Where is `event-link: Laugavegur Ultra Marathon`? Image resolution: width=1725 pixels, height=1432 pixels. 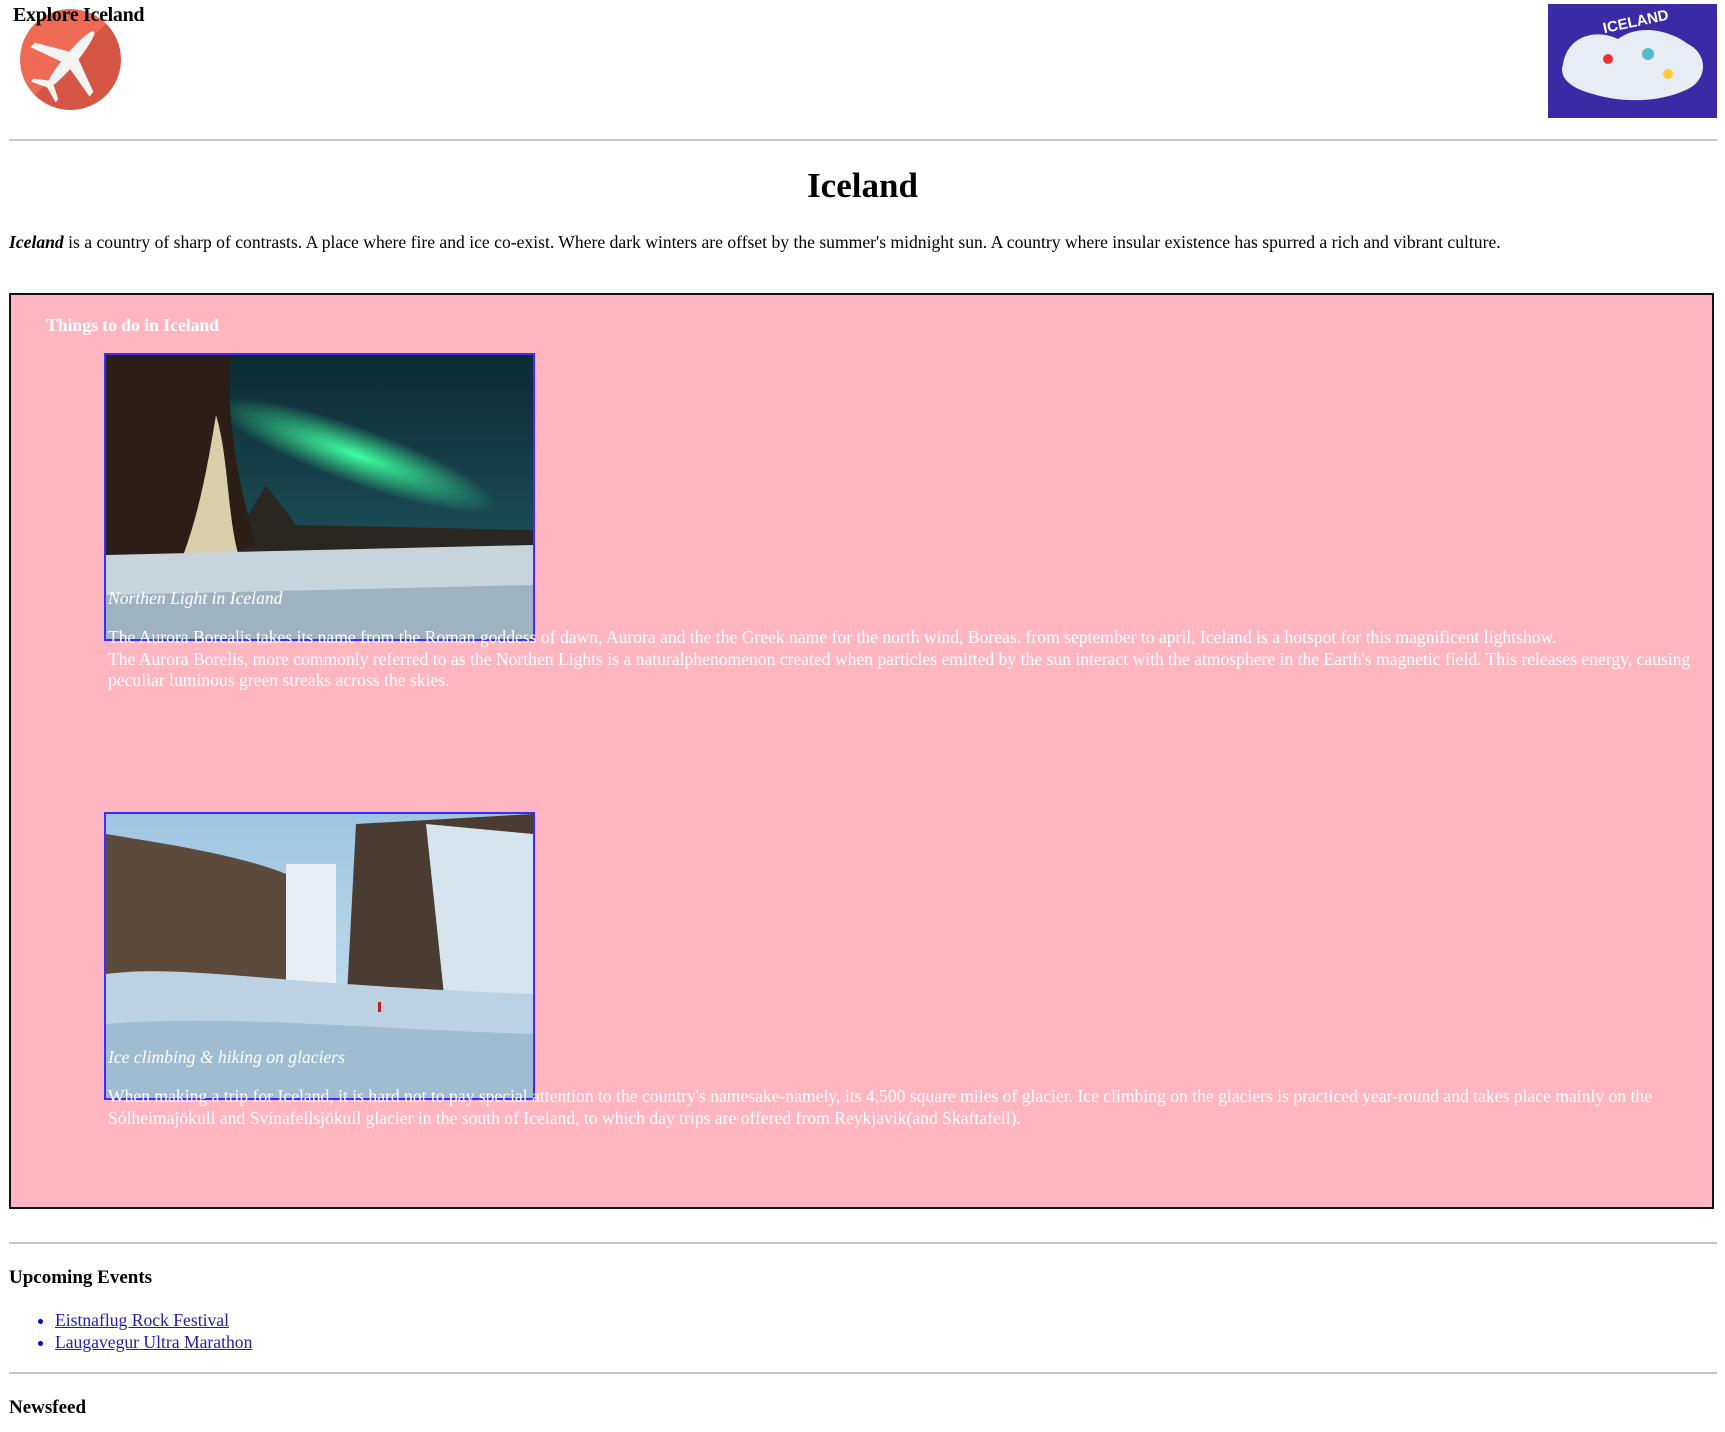
event-link: Laugavegur Ultra Marathon is located at coordinates (153, 1342).